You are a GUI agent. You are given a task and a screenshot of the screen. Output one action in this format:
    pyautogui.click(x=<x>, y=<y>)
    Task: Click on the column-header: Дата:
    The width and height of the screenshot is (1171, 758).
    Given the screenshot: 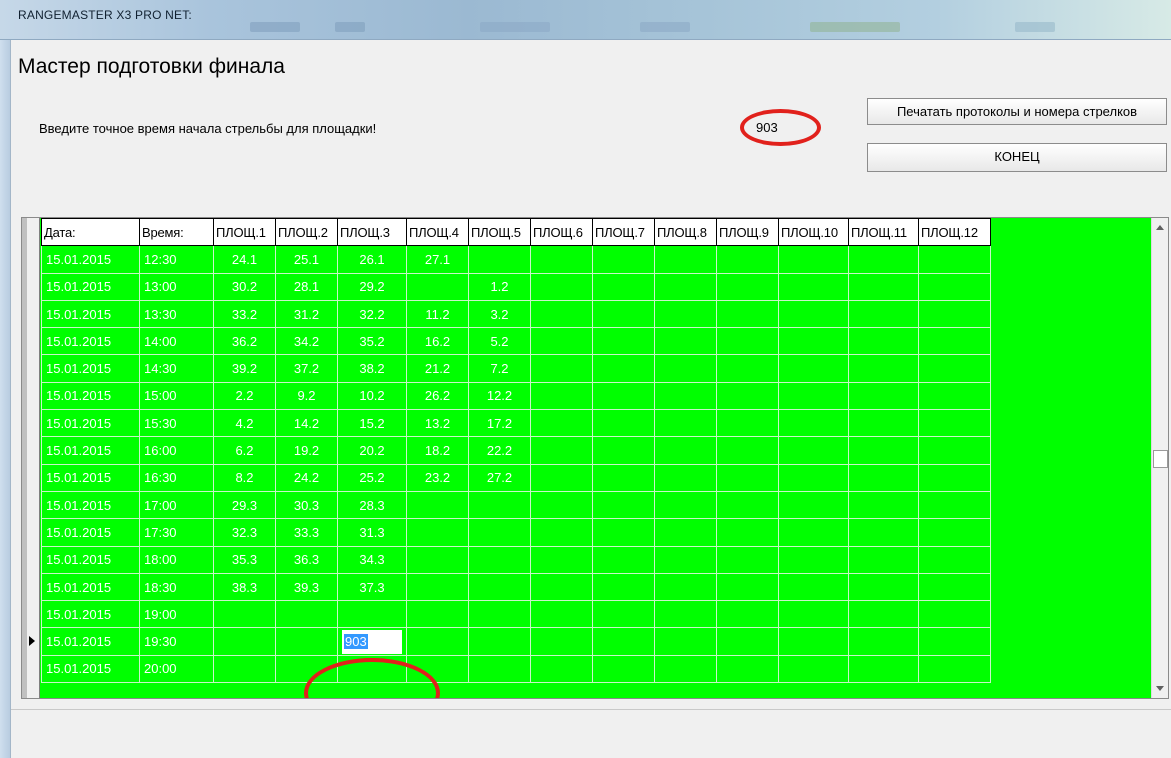 What is the action you would take?
    pyautogui.click(x=90, y=232)
    